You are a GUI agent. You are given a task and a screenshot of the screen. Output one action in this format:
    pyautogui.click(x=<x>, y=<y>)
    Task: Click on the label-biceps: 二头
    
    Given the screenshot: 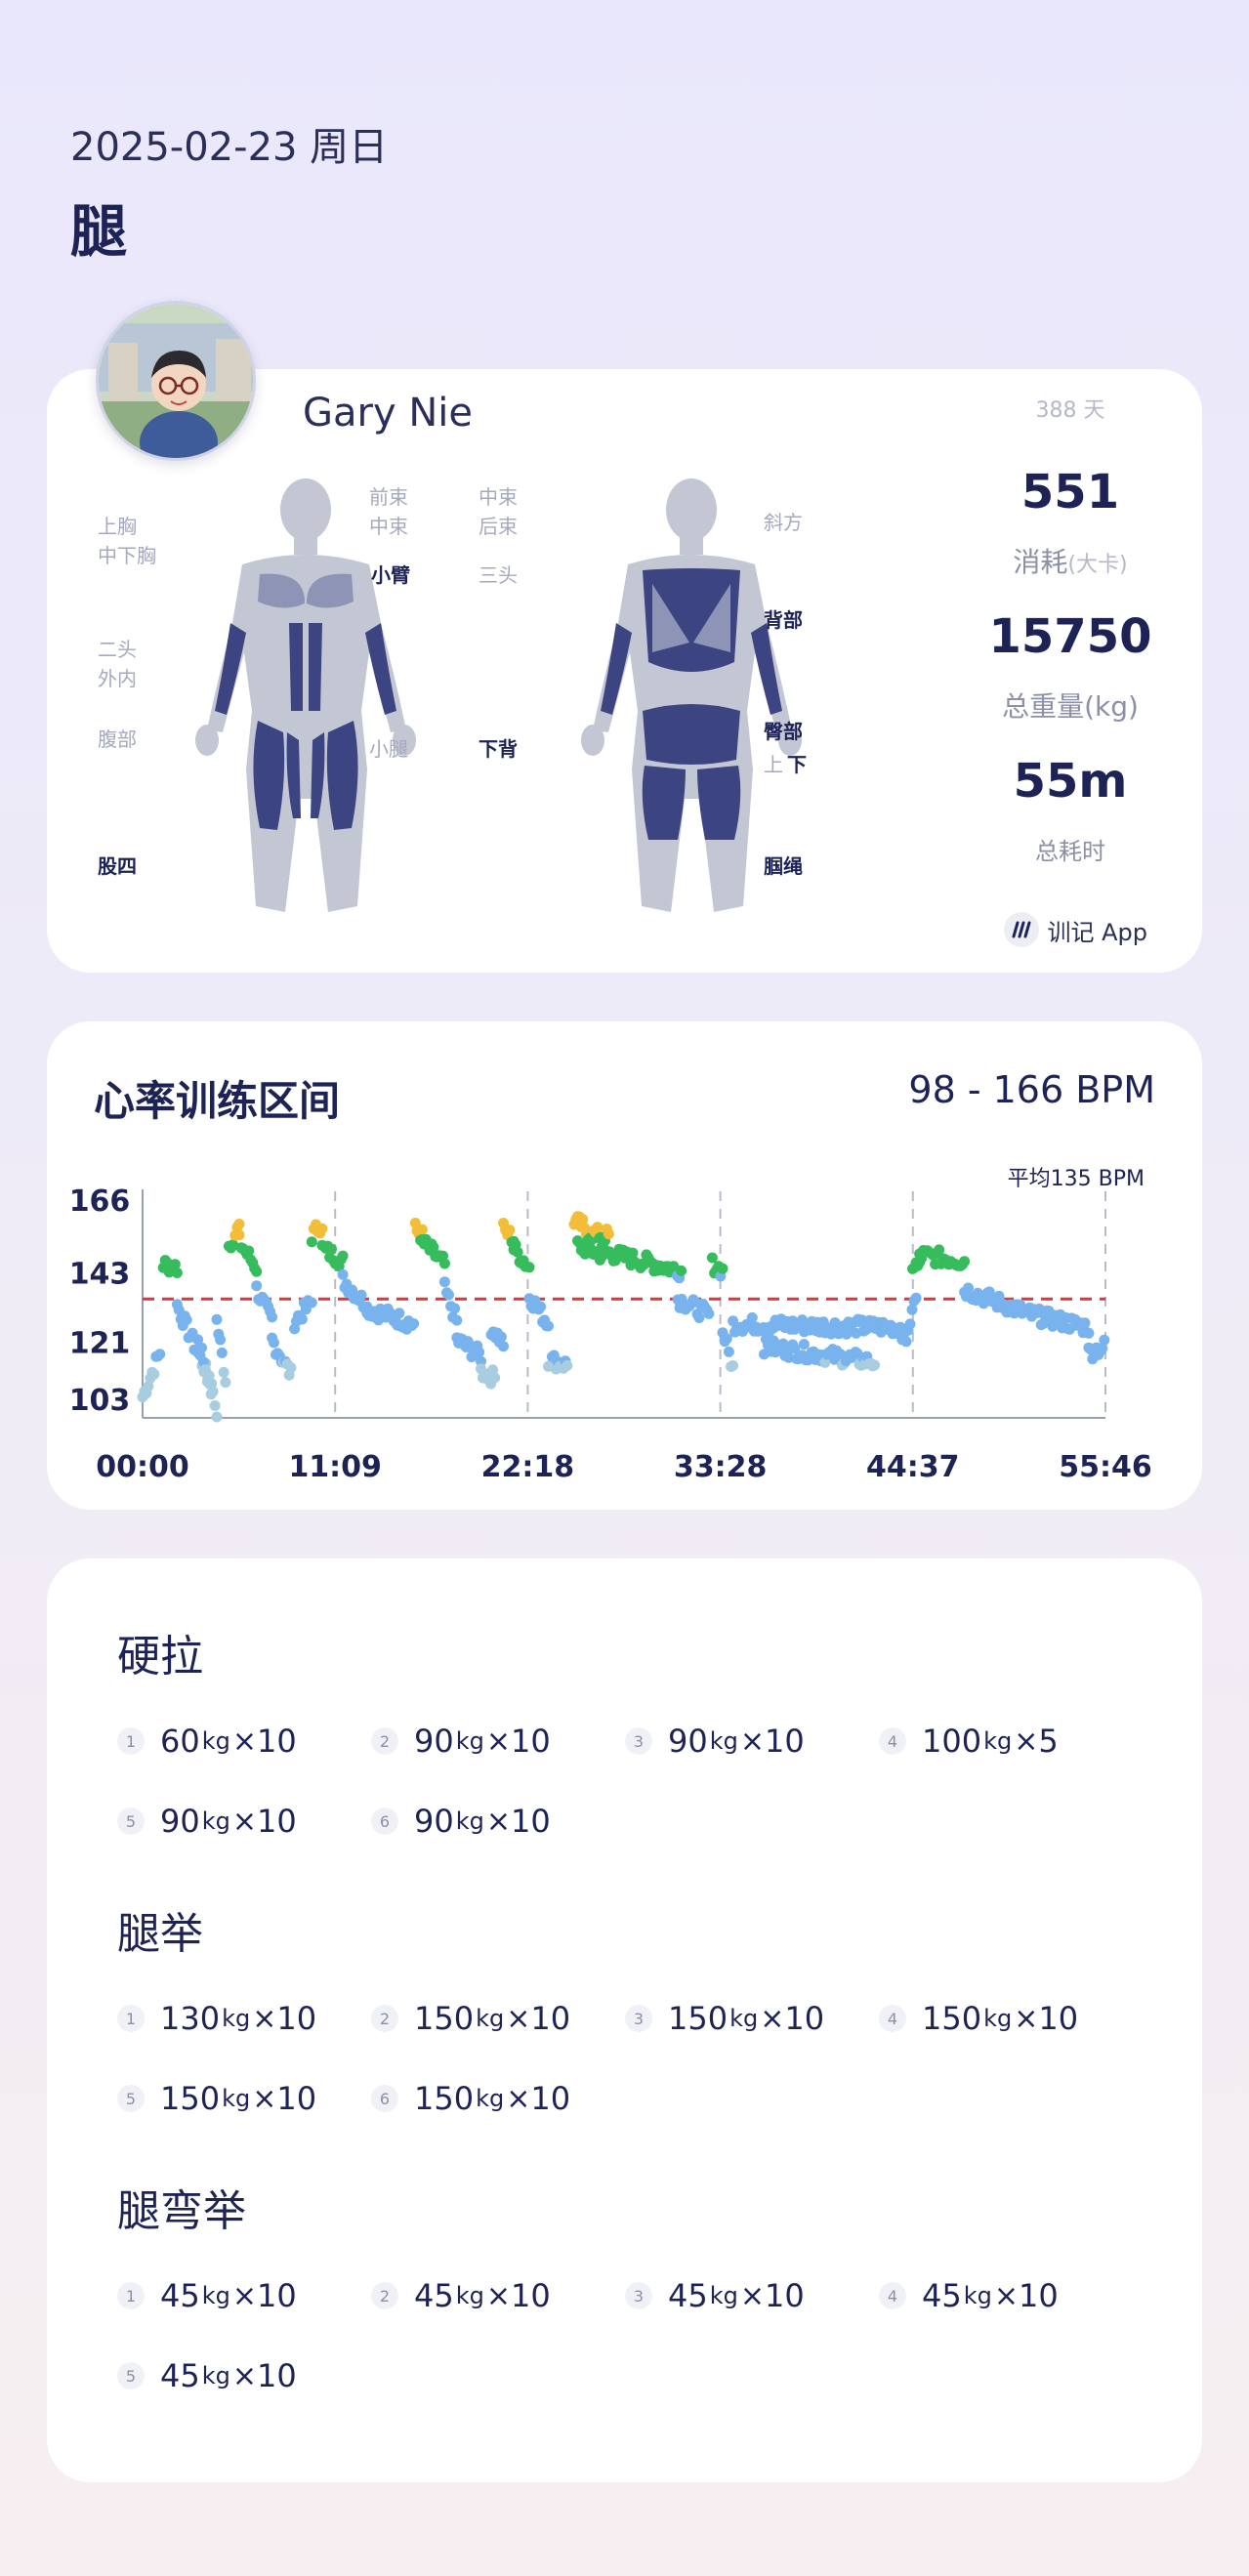 What is the action you would take?
    pyautogui.click(x=117, y=649)
    